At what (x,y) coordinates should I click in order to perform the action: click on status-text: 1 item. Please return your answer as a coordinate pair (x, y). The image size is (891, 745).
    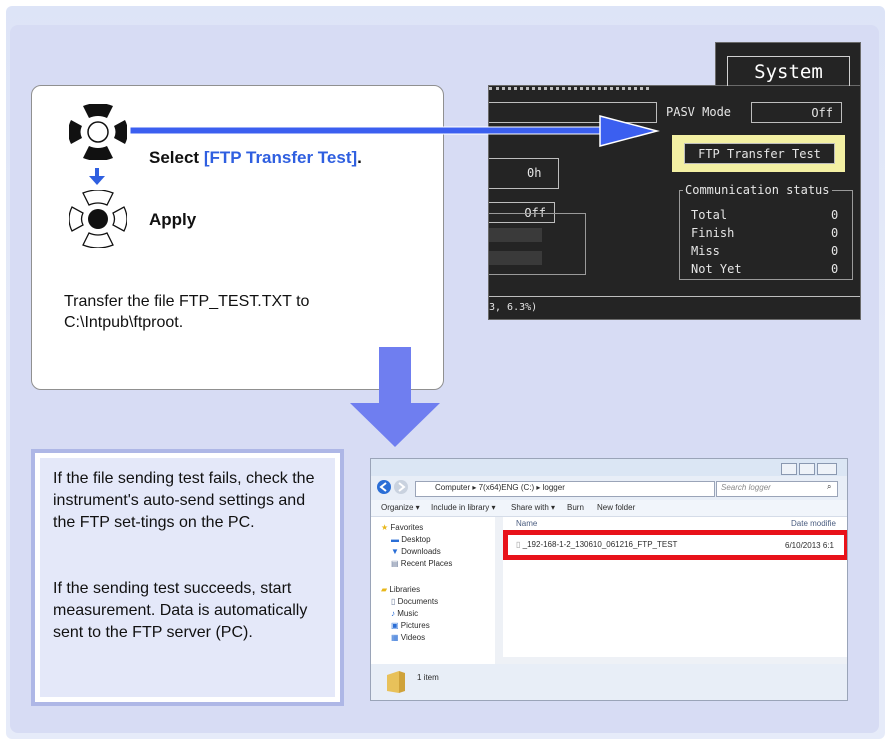
    Looking at the image, I should click on (428, 677).